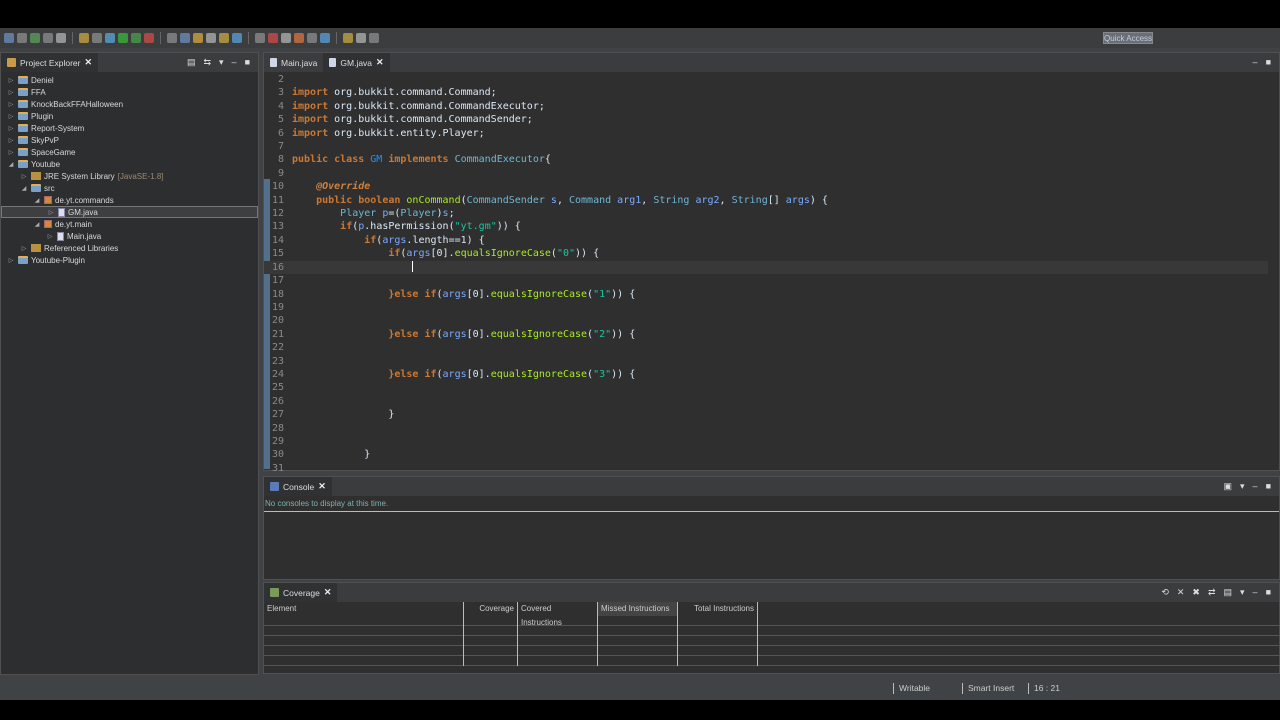 The width and height of the screenshot is (1280, 720). Describe the element at coordinates (129, 176) in the screenshot. I see `tree-item: ▷ JRE System Library [JavaSE-1.8]` at that location.